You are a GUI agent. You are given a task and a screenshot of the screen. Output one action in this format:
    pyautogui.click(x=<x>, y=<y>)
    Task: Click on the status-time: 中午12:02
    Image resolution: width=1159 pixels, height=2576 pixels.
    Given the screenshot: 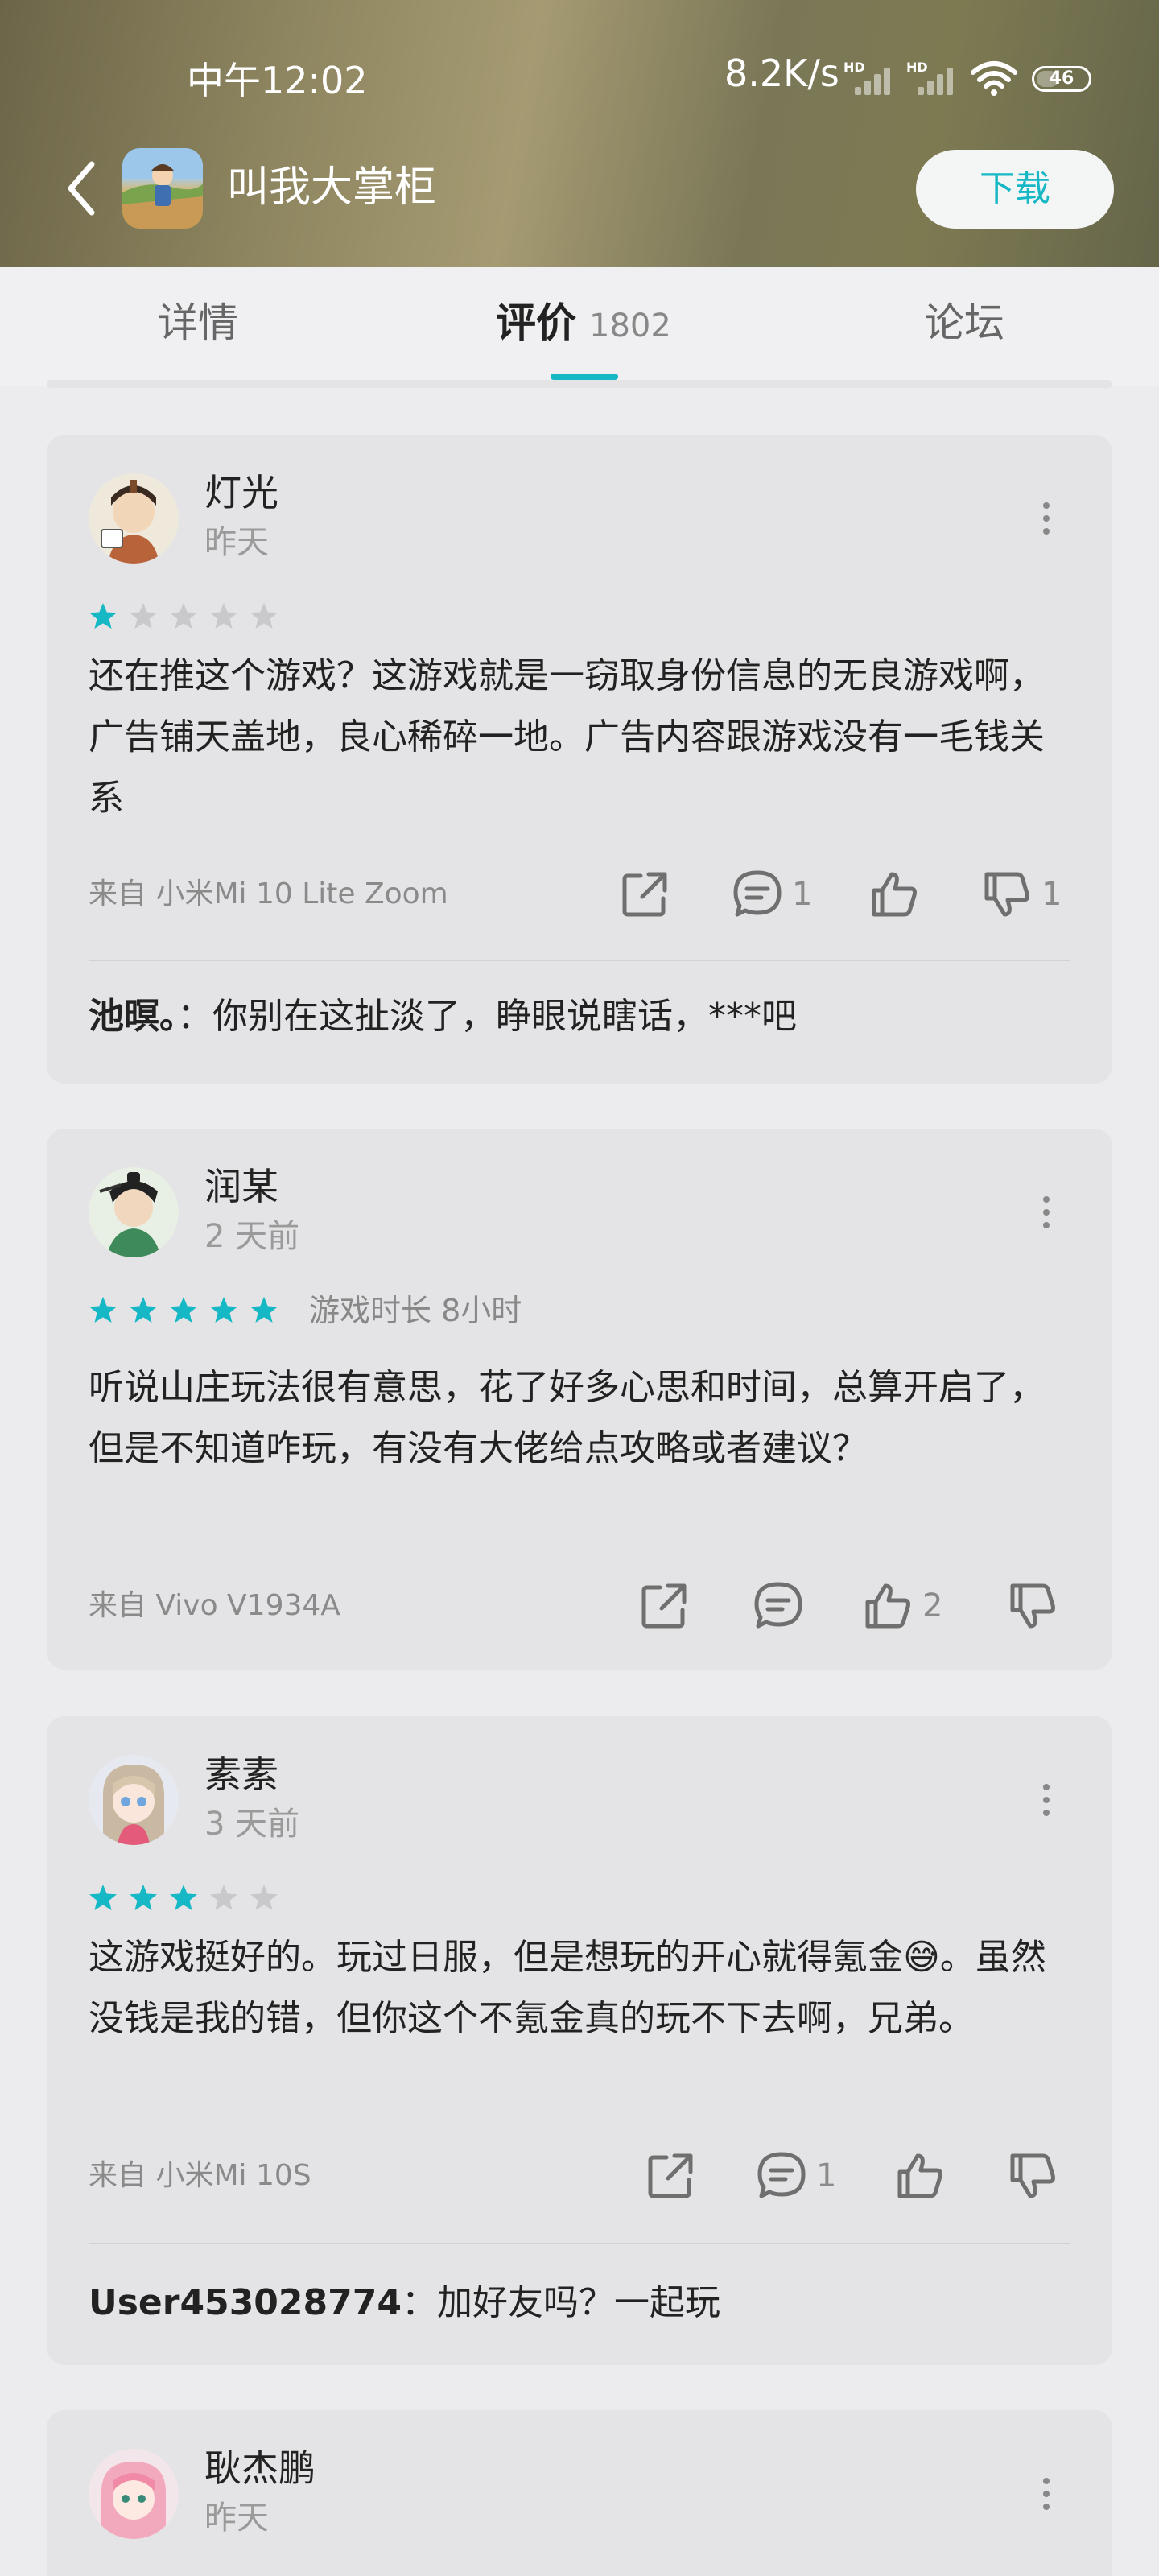 What is the action you would take?
    pyautogui.click(x=277, y=80)
    